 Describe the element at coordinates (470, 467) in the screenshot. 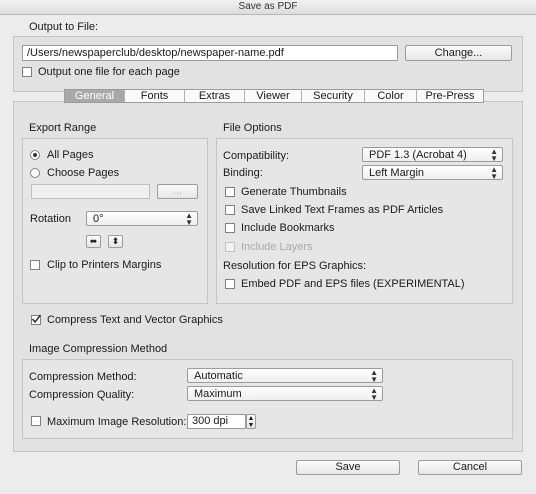

I see `cancel-button: Cancel` at that location.